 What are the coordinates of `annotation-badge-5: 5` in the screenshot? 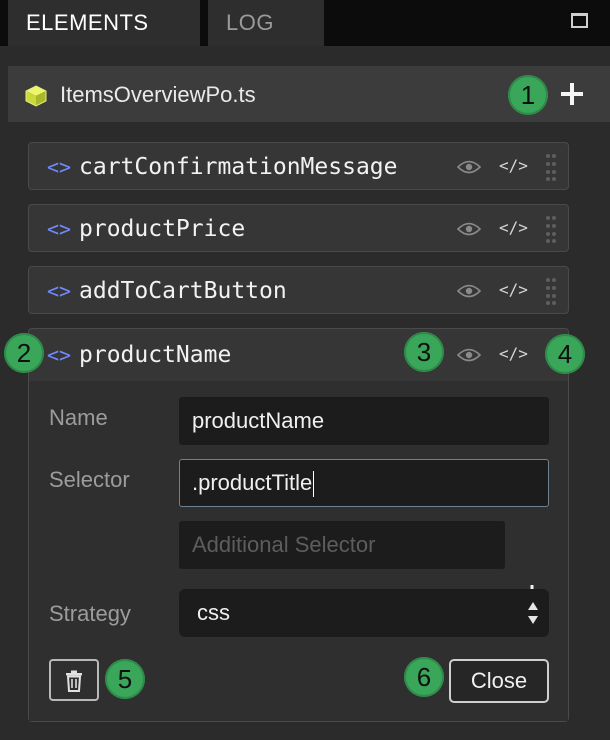 It's located at (125, 679).